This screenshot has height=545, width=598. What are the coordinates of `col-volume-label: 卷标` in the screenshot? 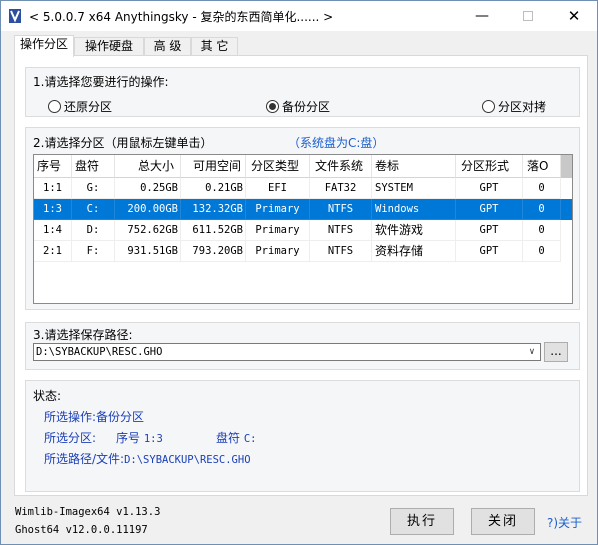 It's located at (414, 166).